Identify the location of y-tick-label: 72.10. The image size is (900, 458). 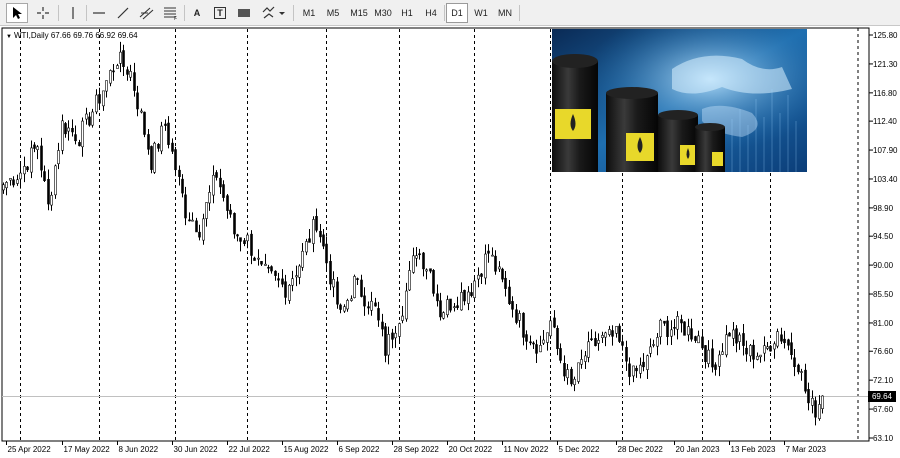
(883, 380).